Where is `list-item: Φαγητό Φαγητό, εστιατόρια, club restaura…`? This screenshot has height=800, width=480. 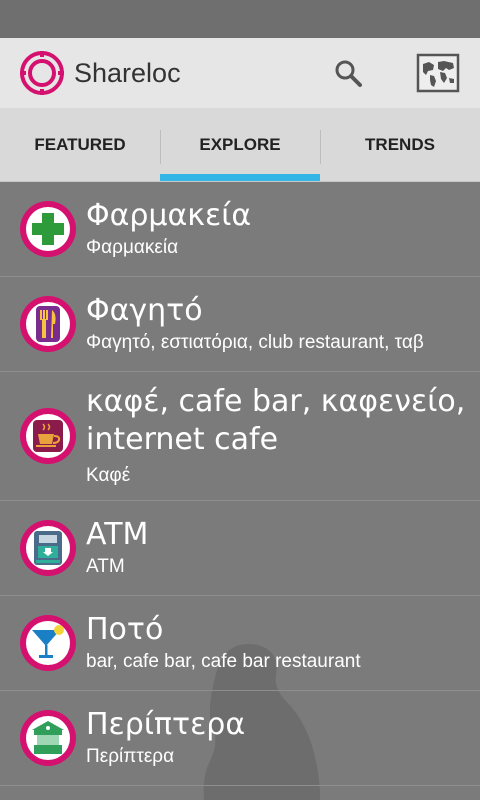
list-item: Φαγητό Φαγητό, εστιατόρια, club restaura… is located at coordinates (240, 324).